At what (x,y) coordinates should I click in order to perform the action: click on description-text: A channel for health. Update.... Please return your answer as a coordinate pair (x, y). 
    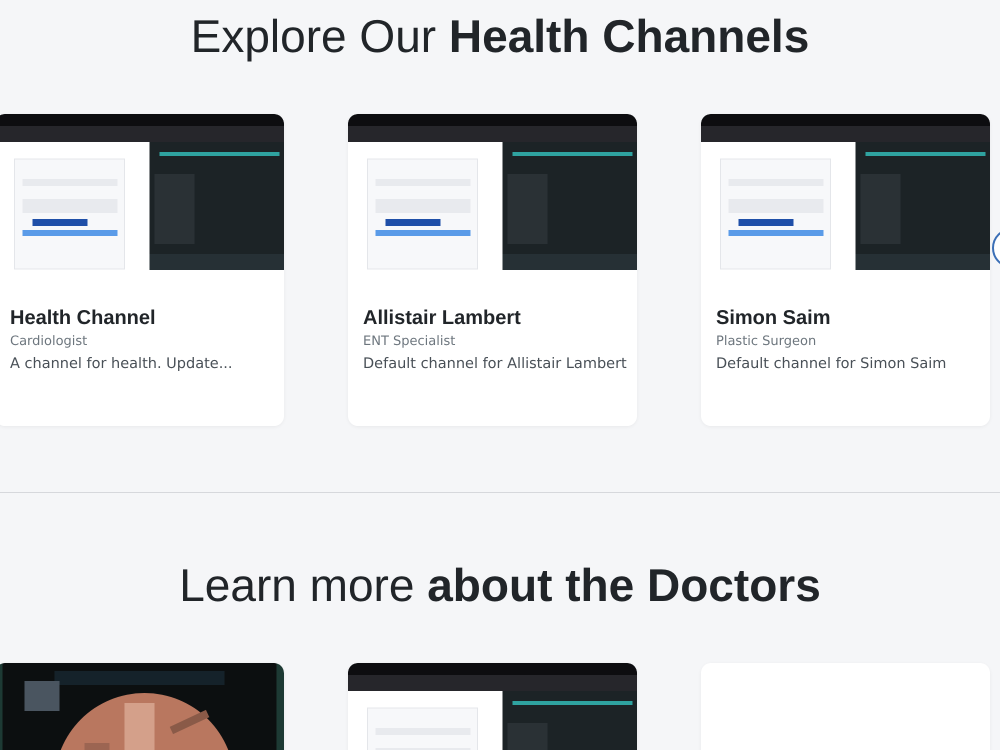
    Looking at the image, I should click on (122, 364).